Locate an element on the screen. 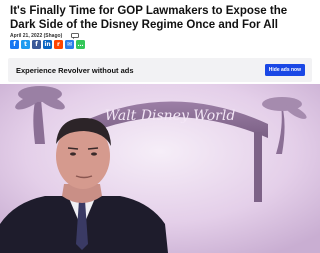  twitter-icon: t is located at coordinates (25, 44).